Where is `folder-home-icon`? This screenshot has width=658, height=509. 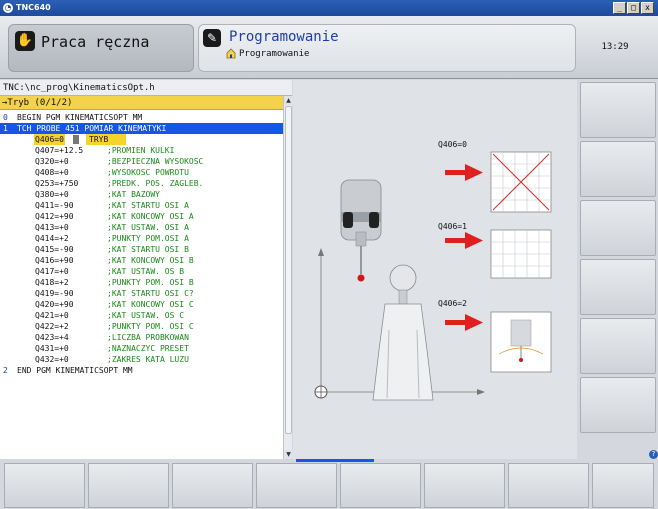
folder-home-icon is located at coordinates (231, 53).